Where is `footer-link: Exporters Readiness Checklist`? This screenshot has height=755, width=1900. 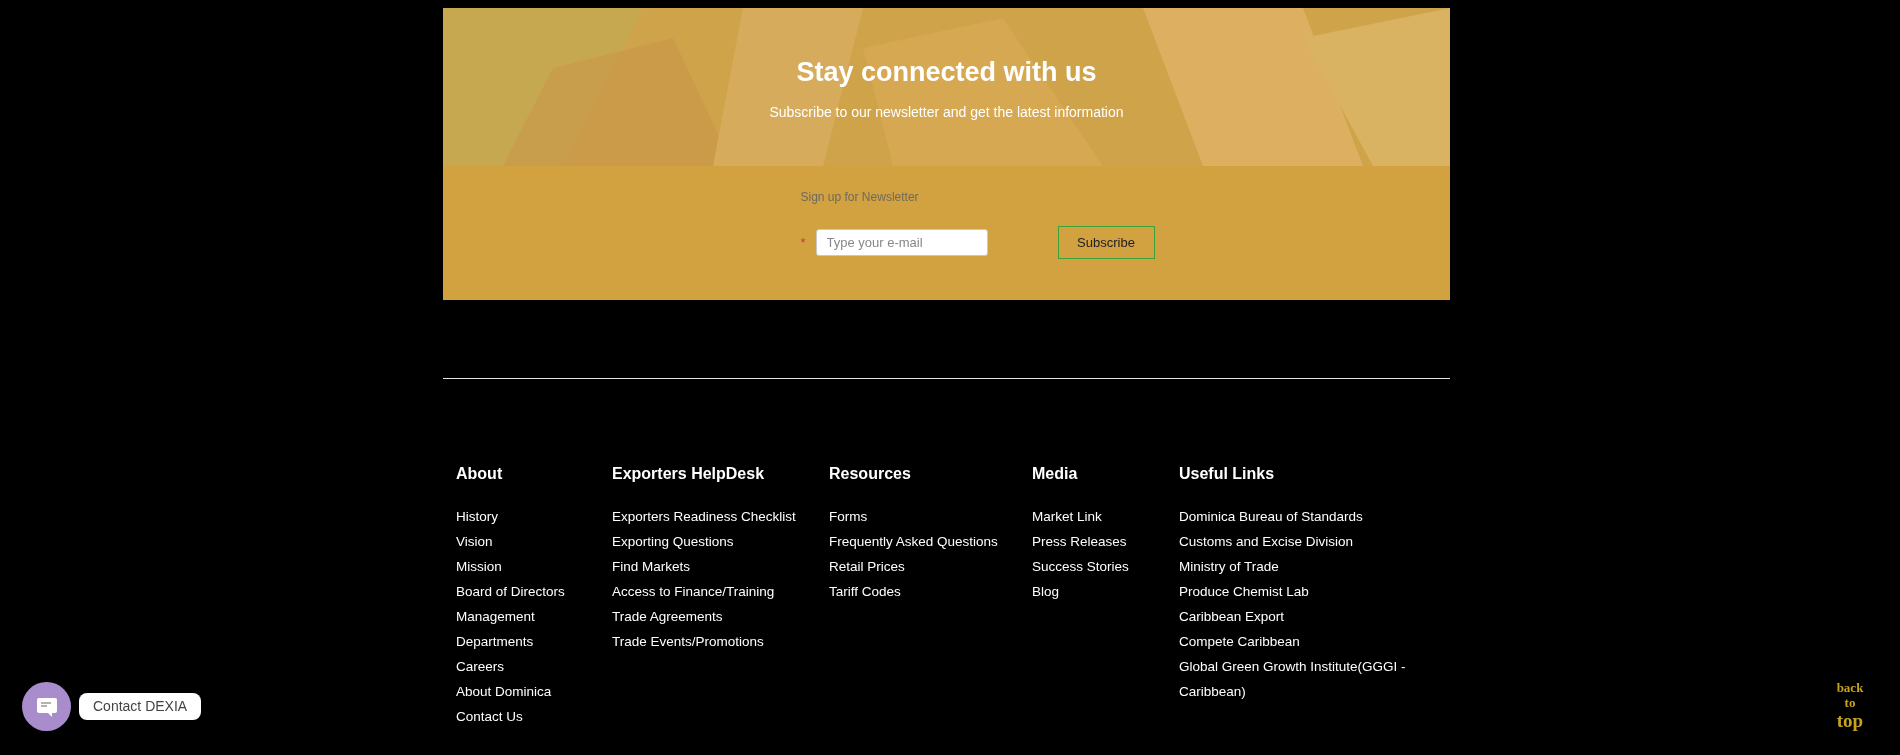
footer-link: Exporters Readiness Checklist is located at coordinates (704, 516).